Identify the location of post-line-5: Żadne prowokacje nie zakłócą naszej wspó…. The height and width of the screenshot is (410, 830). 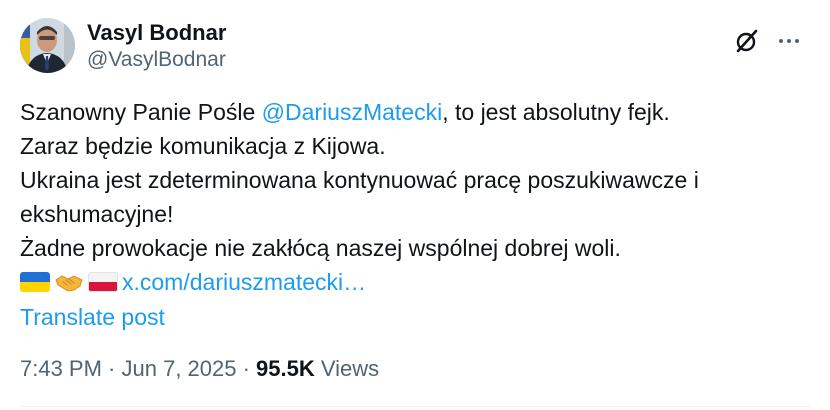
(320, 248).